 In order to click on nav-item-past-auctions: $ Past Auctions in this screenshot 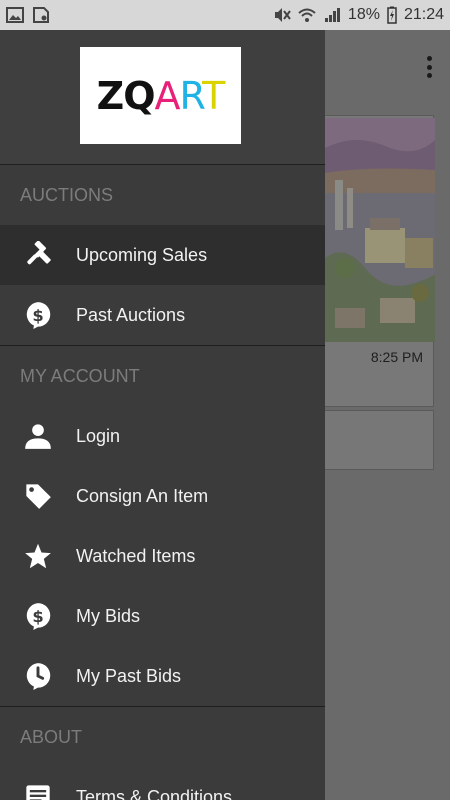, I will do `click(162, 315)`.